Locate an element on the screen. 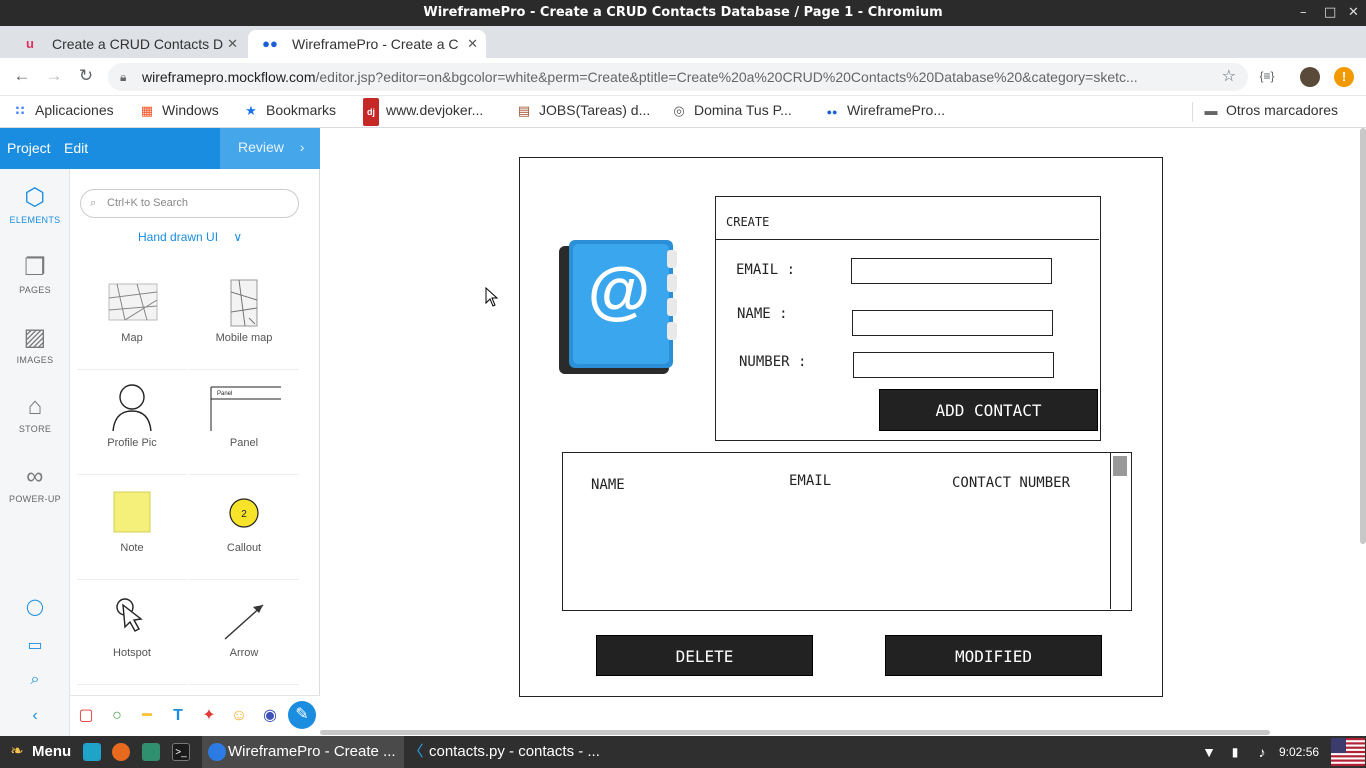 This screenshot has width=1366, height=768. element-mobile-map: Mobile map is located at coordinates (244, 318).